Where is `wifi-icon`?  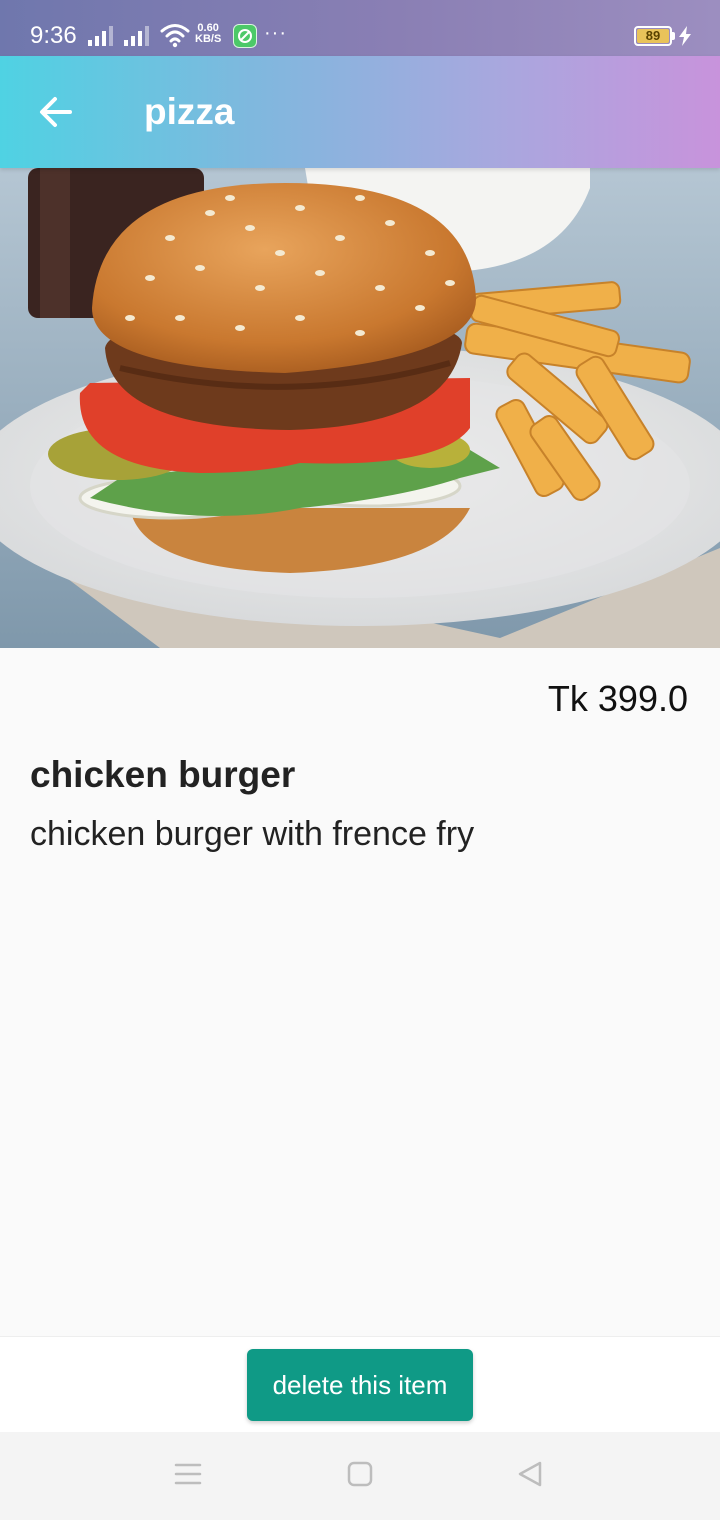
wifi-icon is located at coordinates (175, 36).